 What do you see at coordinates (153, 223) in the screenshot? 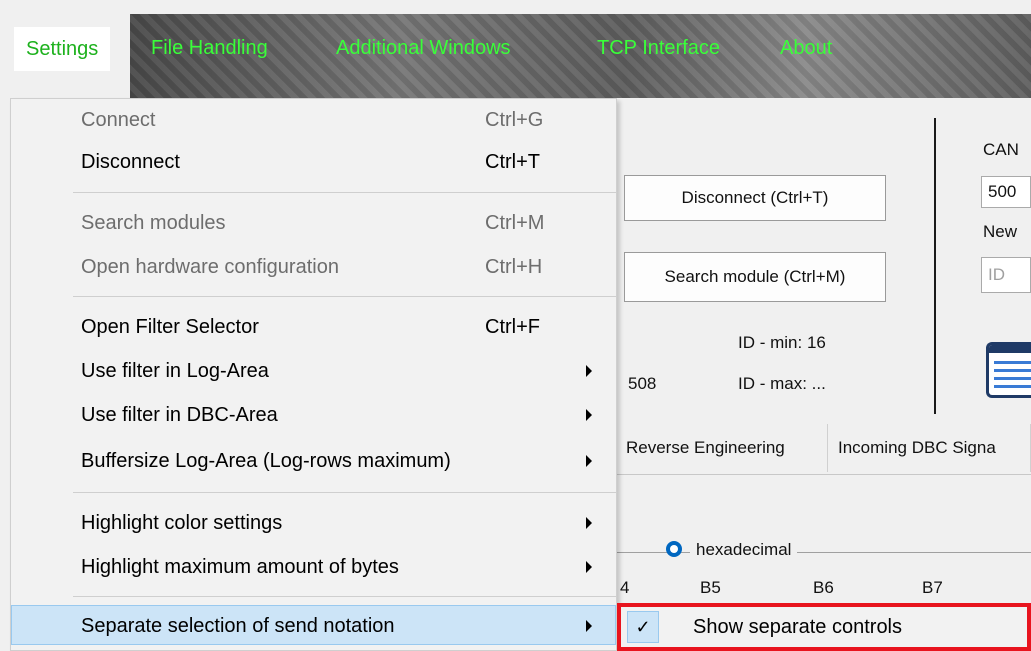
I see `menu-item-label: Search modules` at bounding box center [153, 223].